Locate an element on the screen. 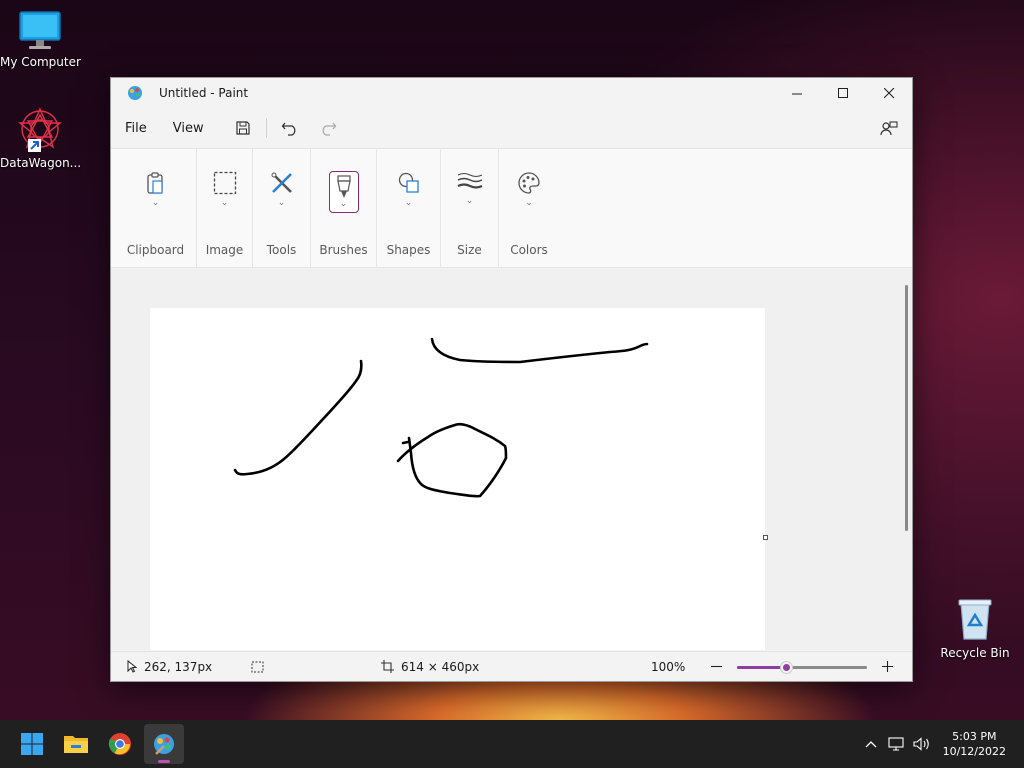 This screenshot has height=768, width=1024. desktop-icon-label: My Computer is located at coordinates (40, 62).